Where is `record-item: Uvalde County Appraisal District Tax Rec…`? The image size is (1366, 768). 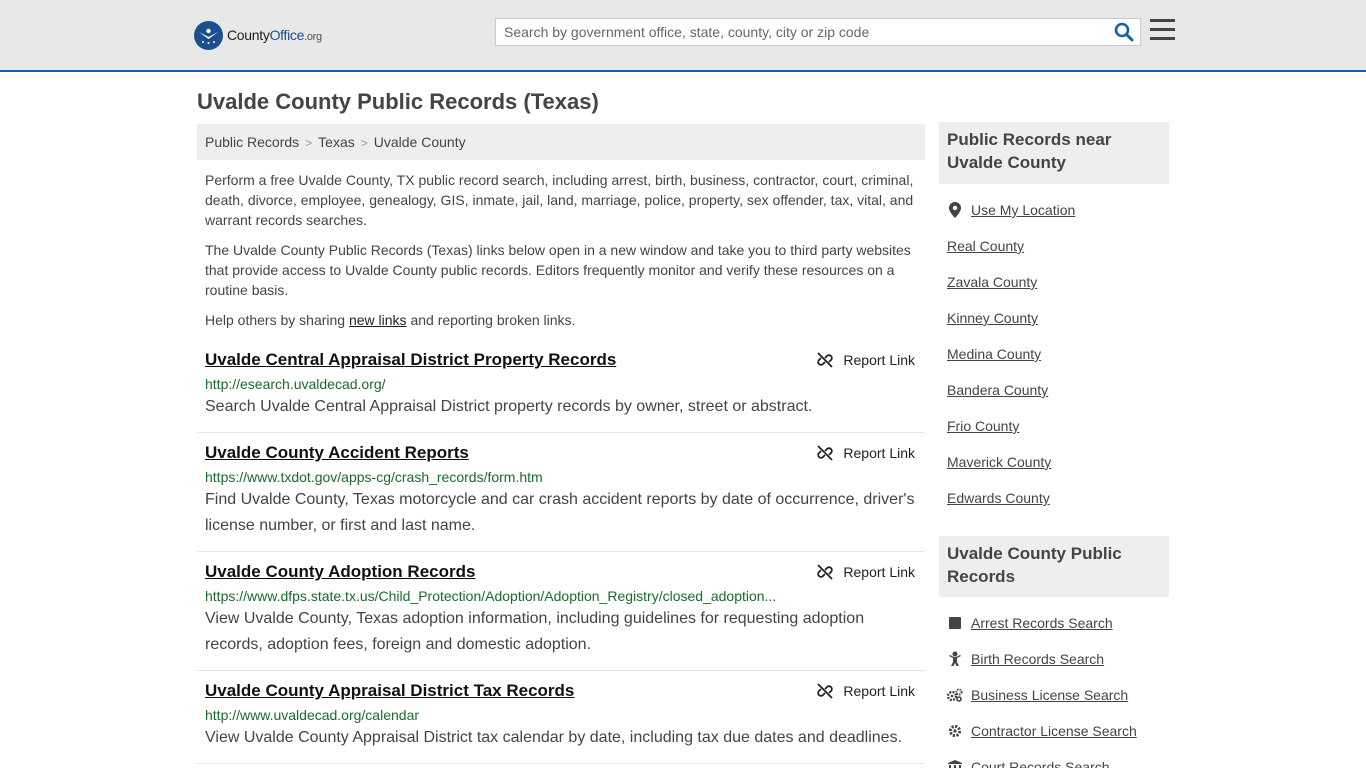
record-item: Uvalde County Appraisal District Tax Rec… is located at coordinates (561, 717).